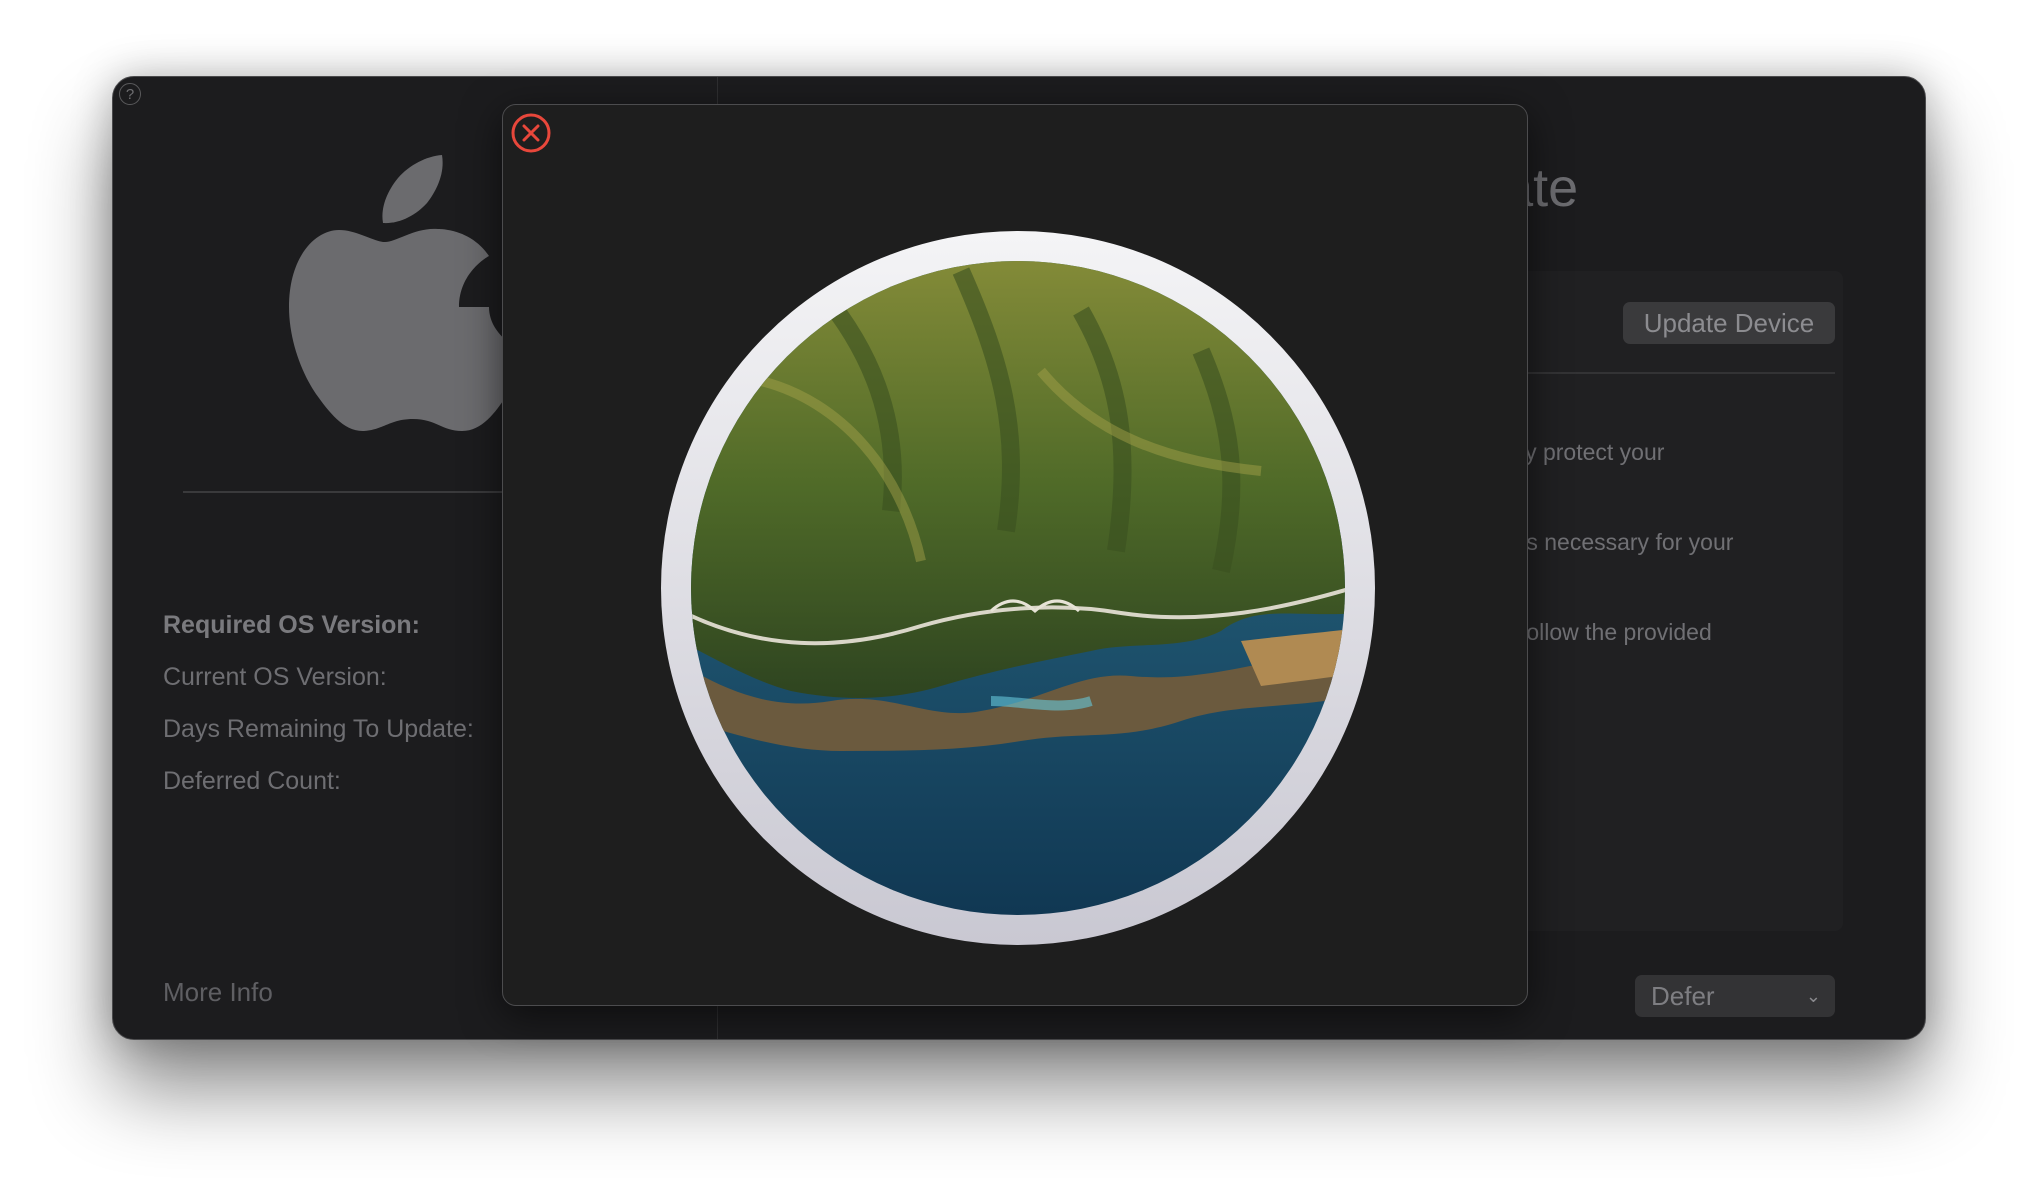 This screenshot has width=2024, height=1180. I want to click on apple-logo-icon, so click(408, 293).